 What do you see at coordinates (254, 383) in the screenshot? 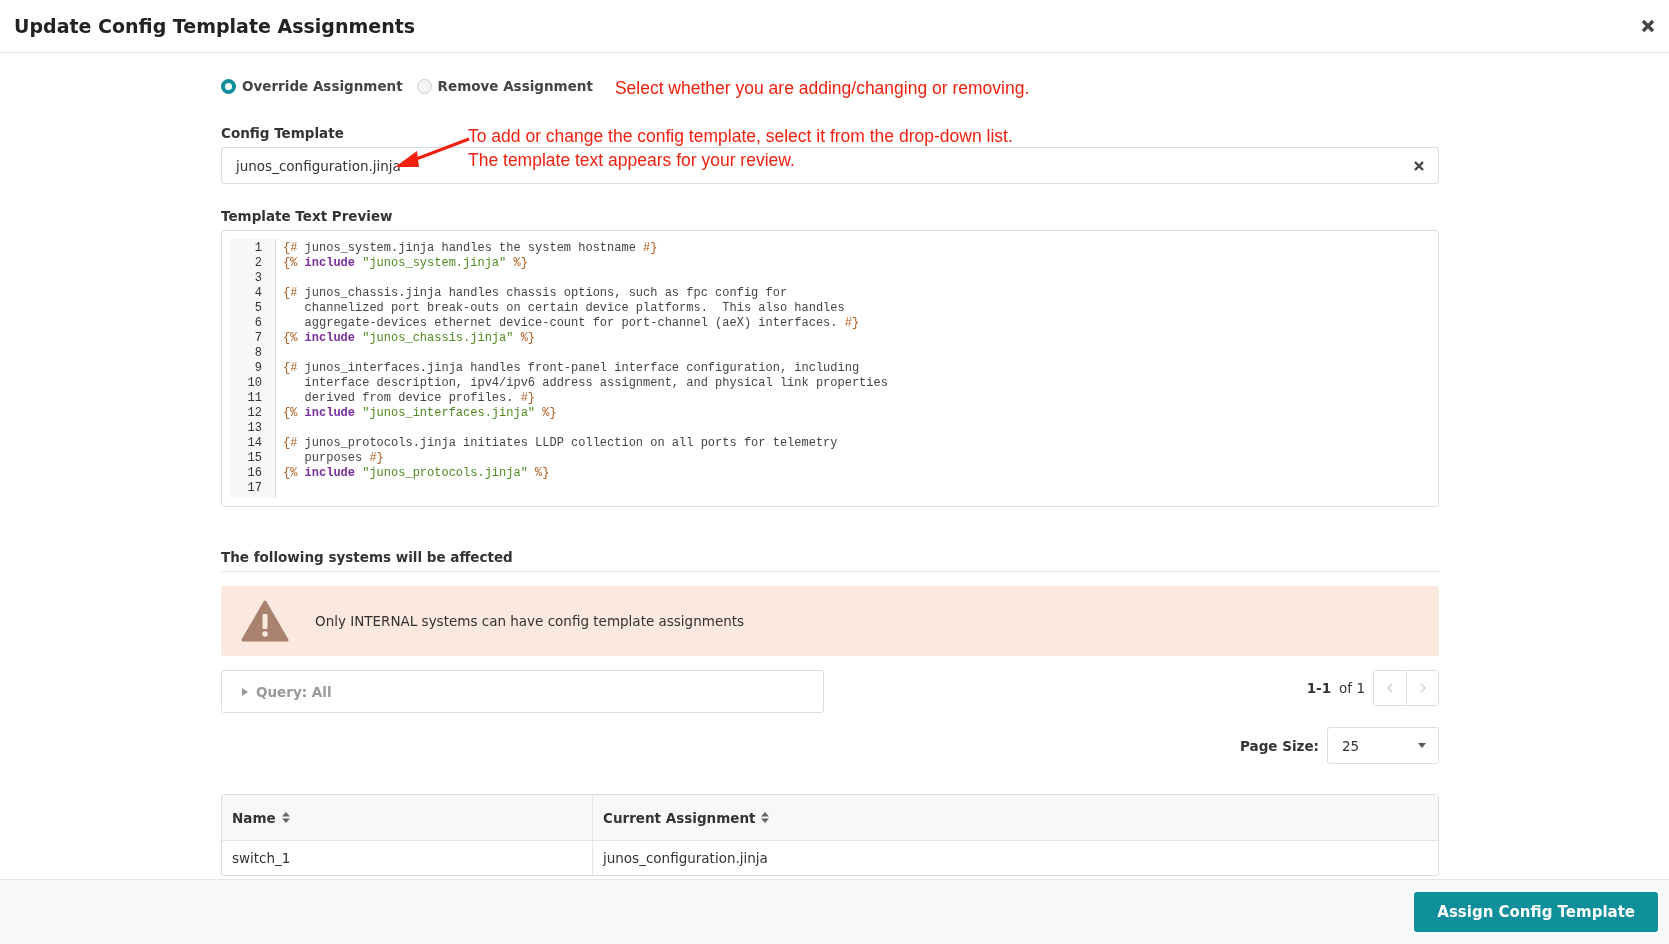
I see `line-number: 10` at bounding box center [254, 383].